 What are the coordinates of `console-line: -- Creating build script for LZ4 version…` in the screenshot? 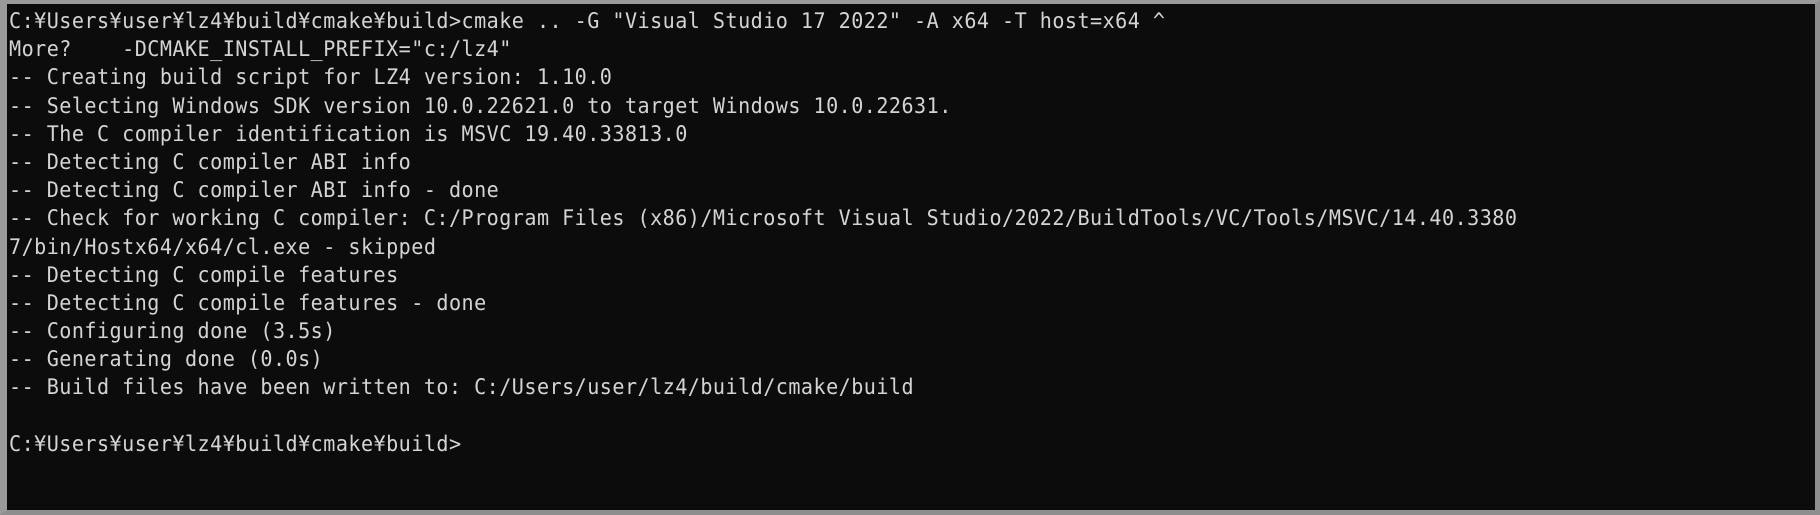 It's located at (311, 78).